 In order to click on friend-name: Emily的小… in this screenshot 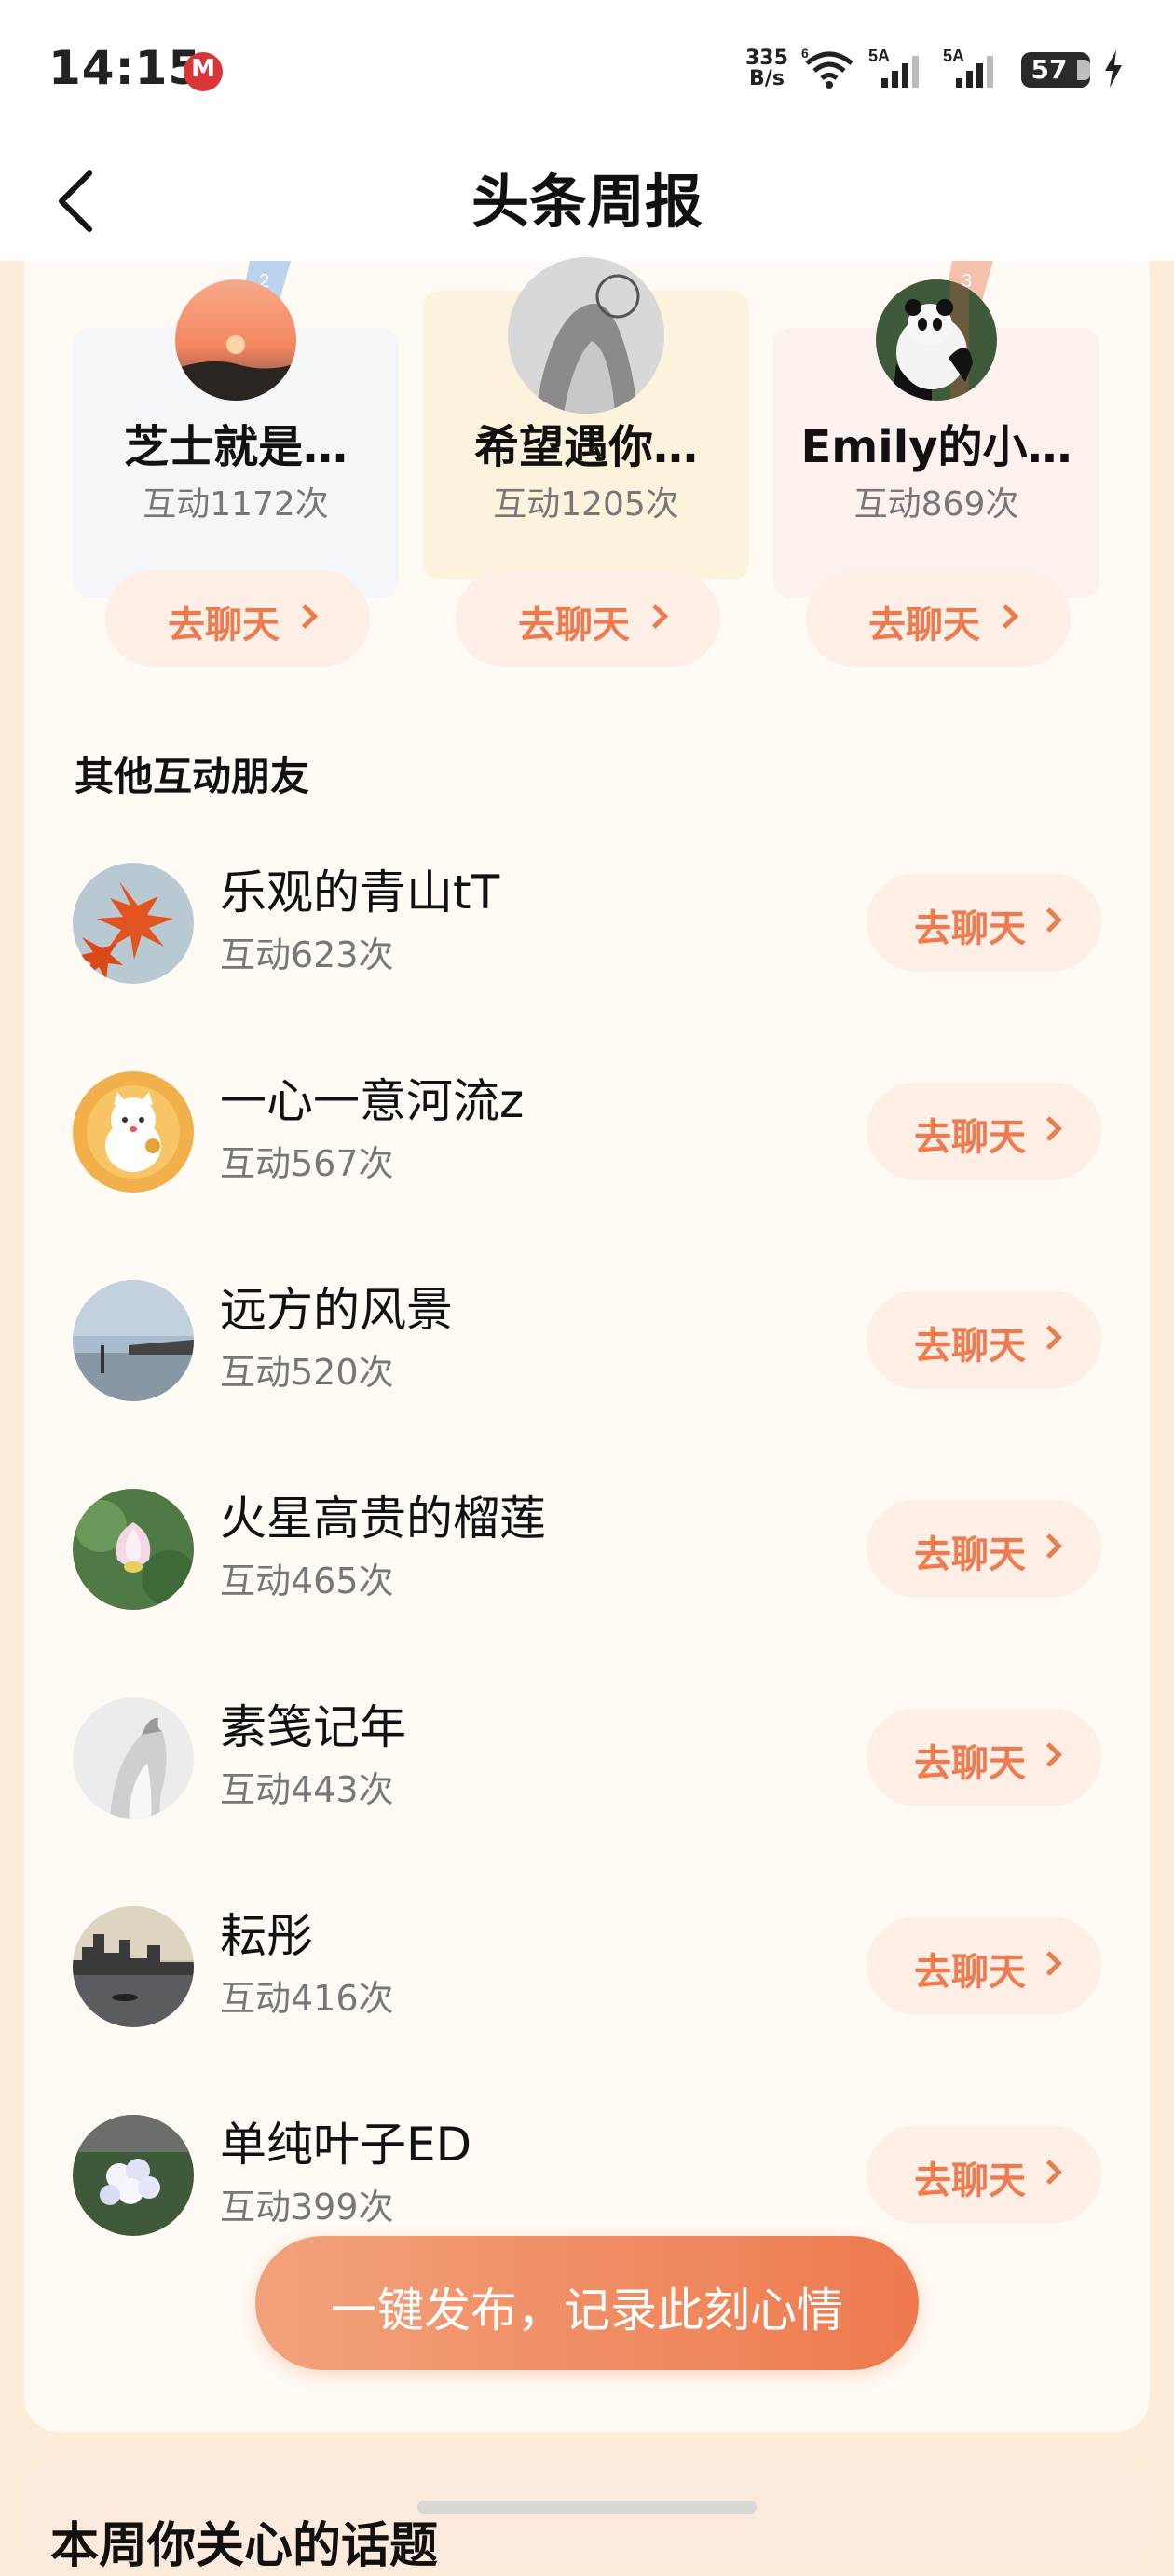, I will do `click(936, 447)`.